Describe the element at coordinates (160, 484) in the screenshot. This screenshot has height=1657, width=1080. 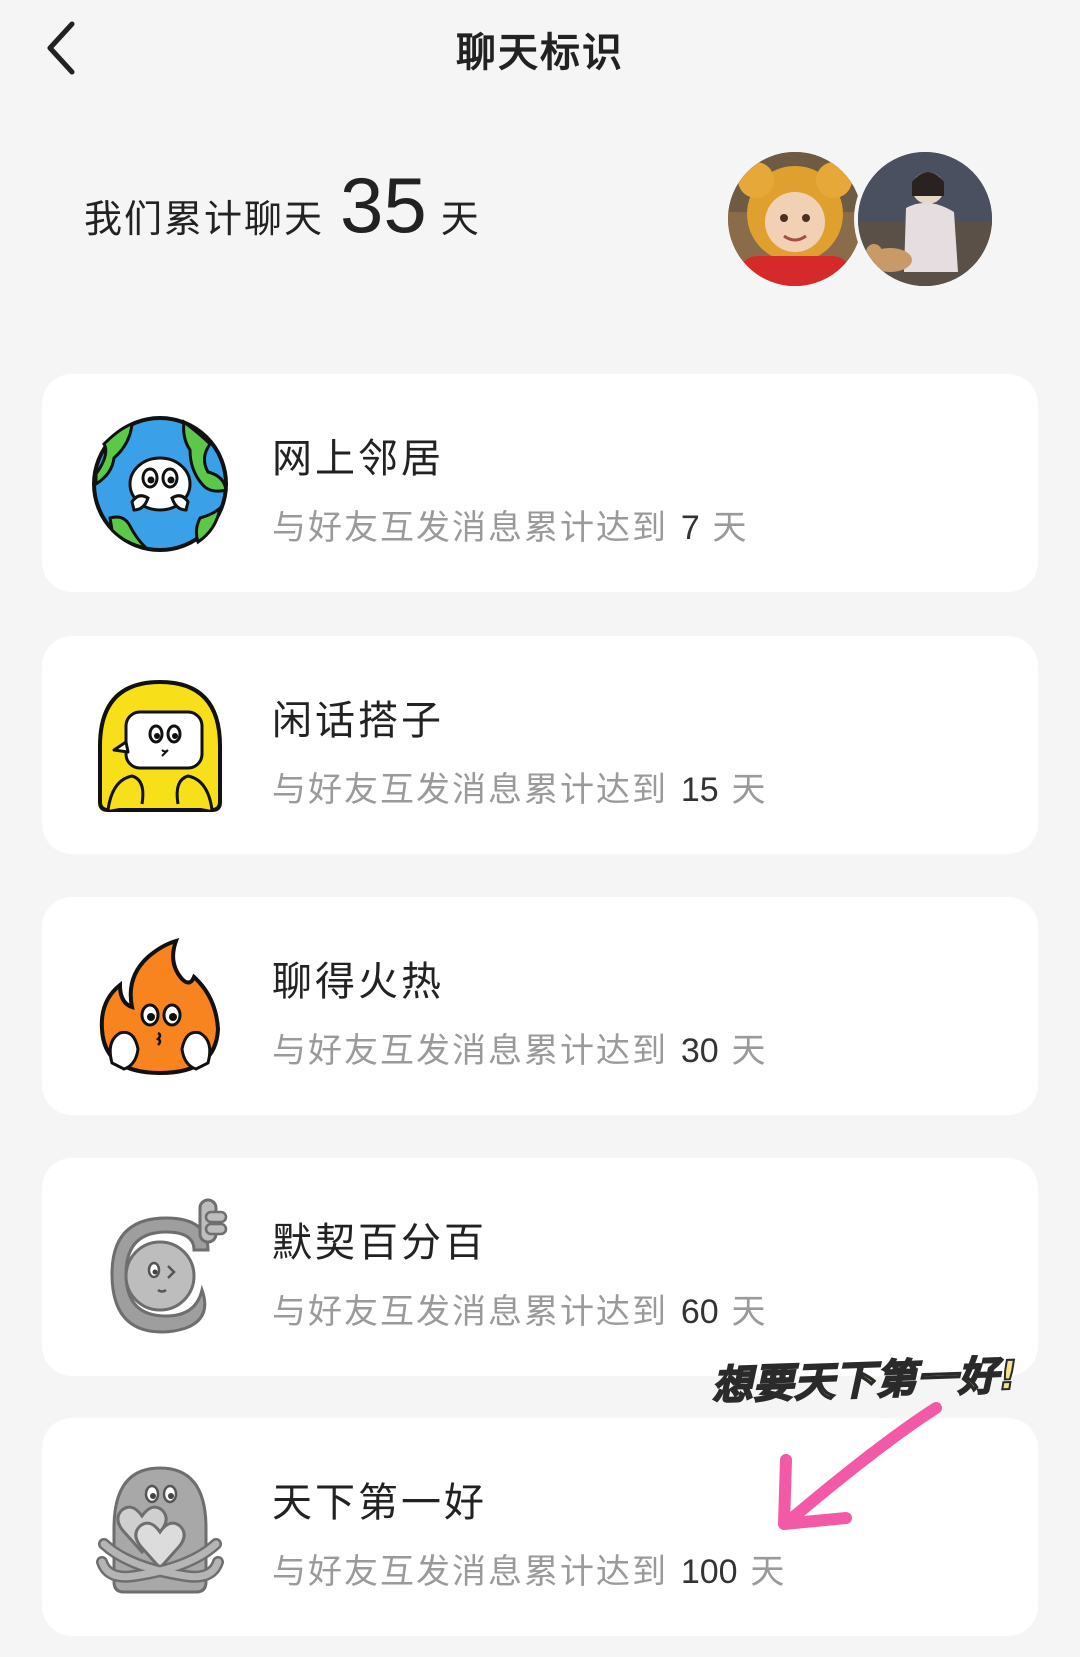
I see `globe-character-icon` at that location.